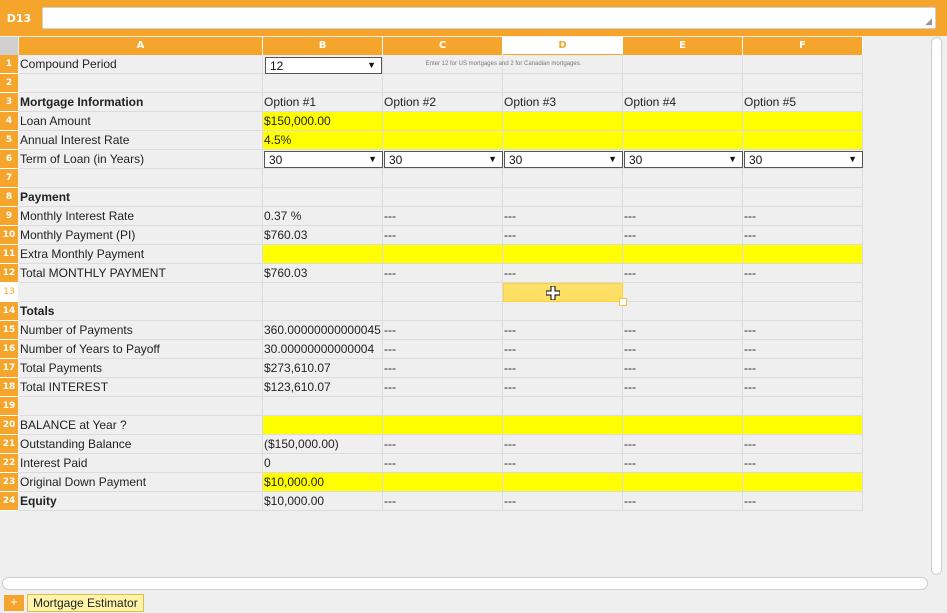  I want to click on cell-a16: Number of Years to Payoff, so click(141, 349).